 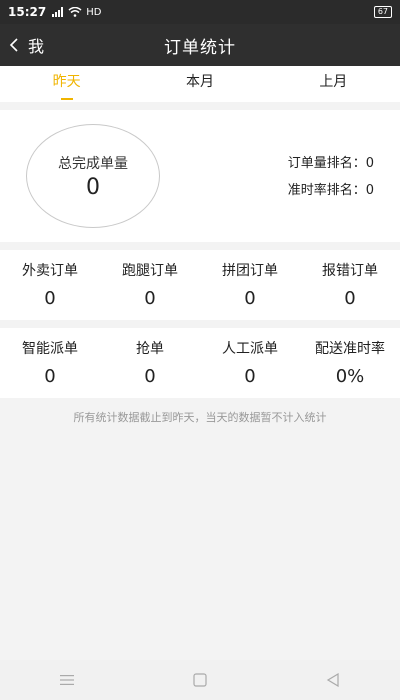 What do you see at coordinates (350, 271) in the screenshot?
I see `stat-label: 报错订单` at bounding box center [350, 271].